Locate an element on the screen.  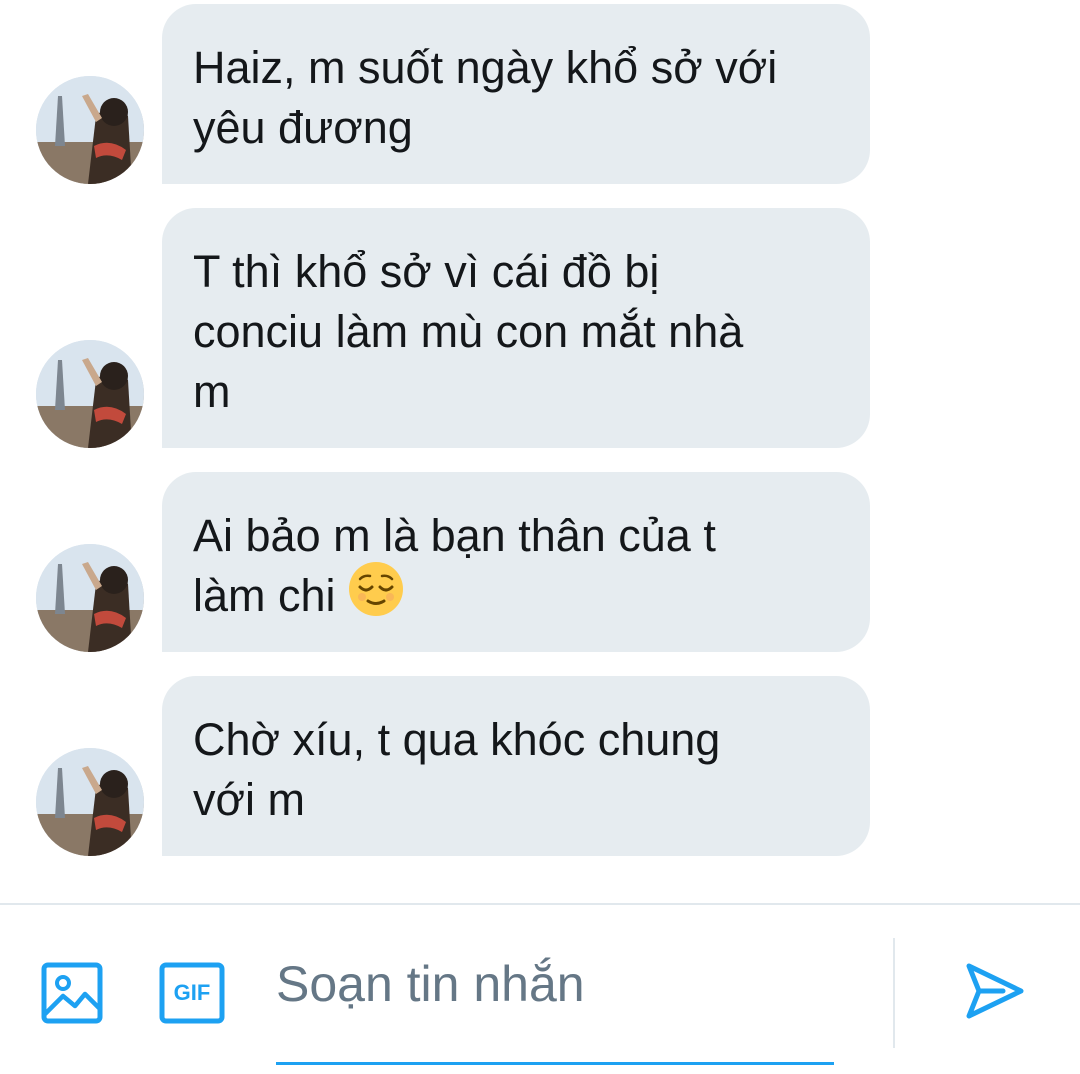
message-bubble: Haiz, m suốt ngày khổ sở với yêu đương is located at coordinates (516, 94).